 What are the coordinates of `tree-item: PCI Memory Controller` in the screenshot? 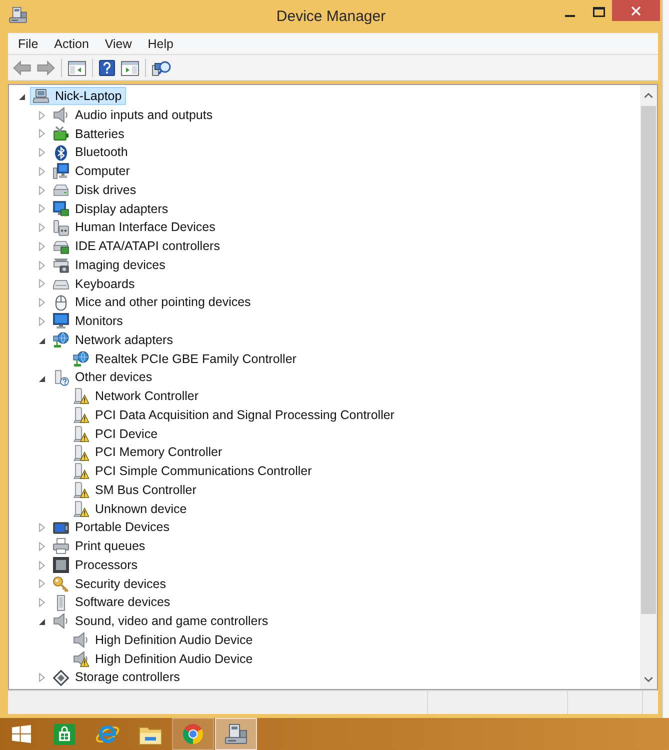 It's located at (148, 453).